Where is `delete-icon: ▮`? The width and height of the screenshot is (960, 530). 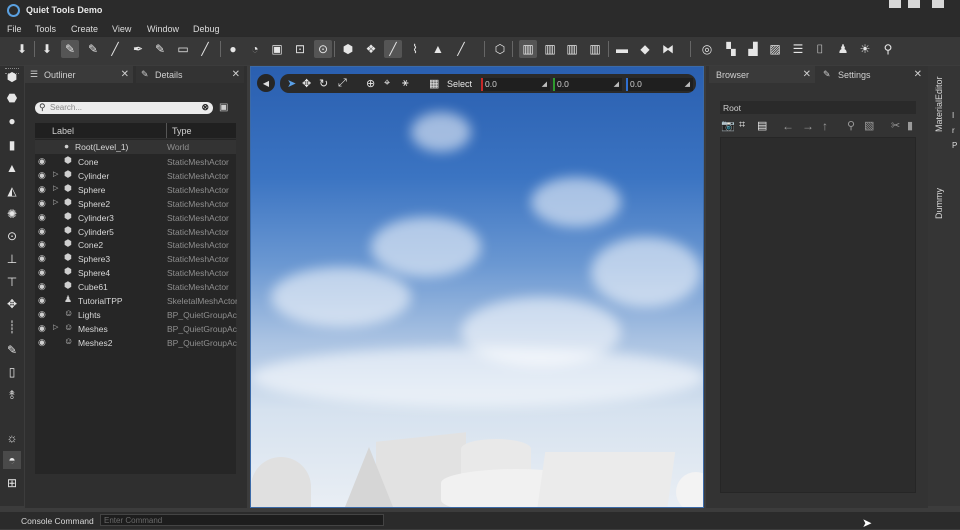 delete-icon: ▮ is located at coordinates (910, 125).